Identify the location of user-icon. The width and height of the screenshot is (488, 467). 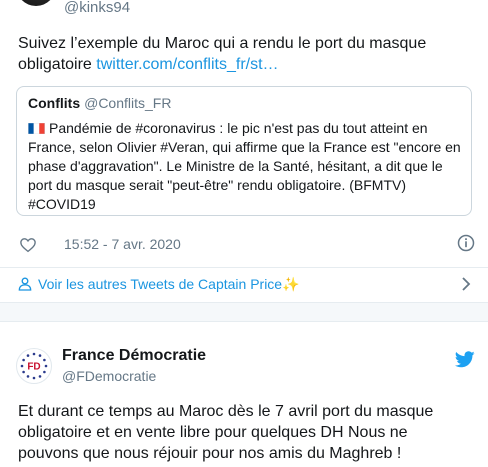
(25, 284).